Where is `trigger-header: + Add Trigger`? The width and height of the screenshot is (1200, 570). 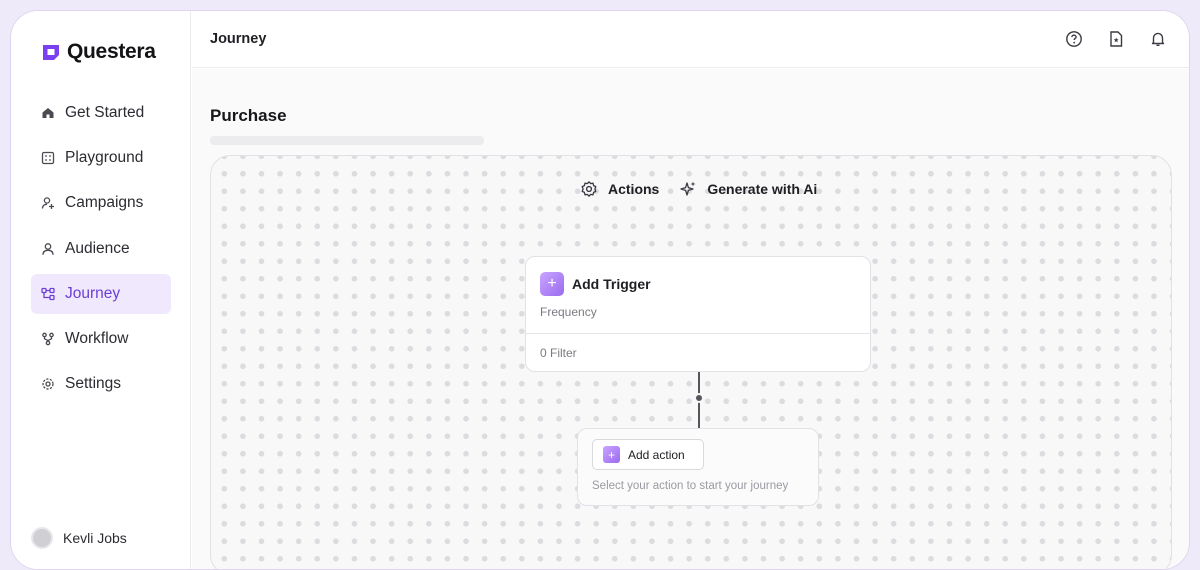
trigger-header: + Add Trigger is located at coordinates (595, 284).